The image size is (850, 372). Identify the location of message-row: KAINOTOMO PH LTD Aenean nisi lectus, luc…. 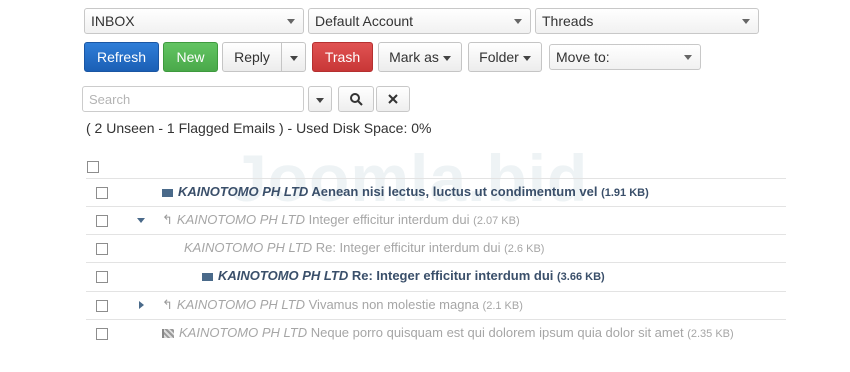
(436, 192).